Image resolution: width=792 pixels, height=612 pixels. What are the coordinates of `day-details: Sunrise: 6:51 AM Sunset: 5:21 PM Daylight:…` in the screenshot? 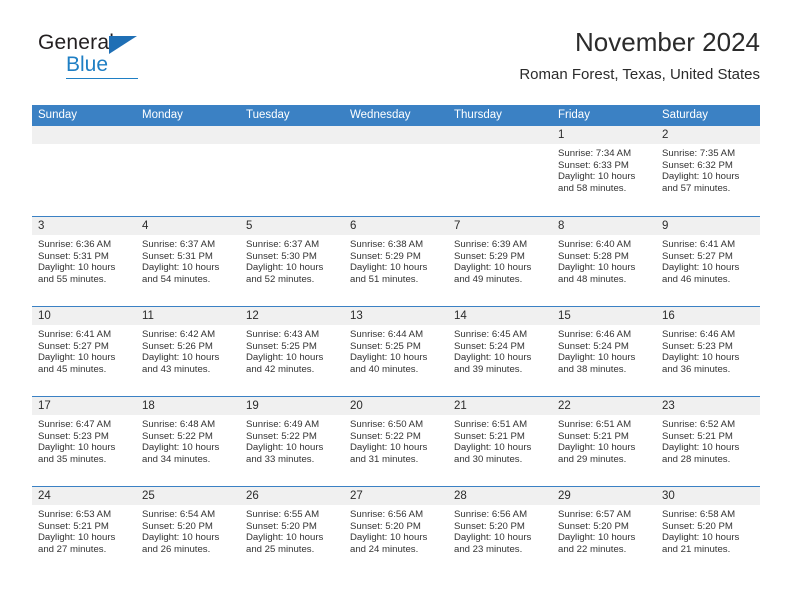 It's located at (604, 440).